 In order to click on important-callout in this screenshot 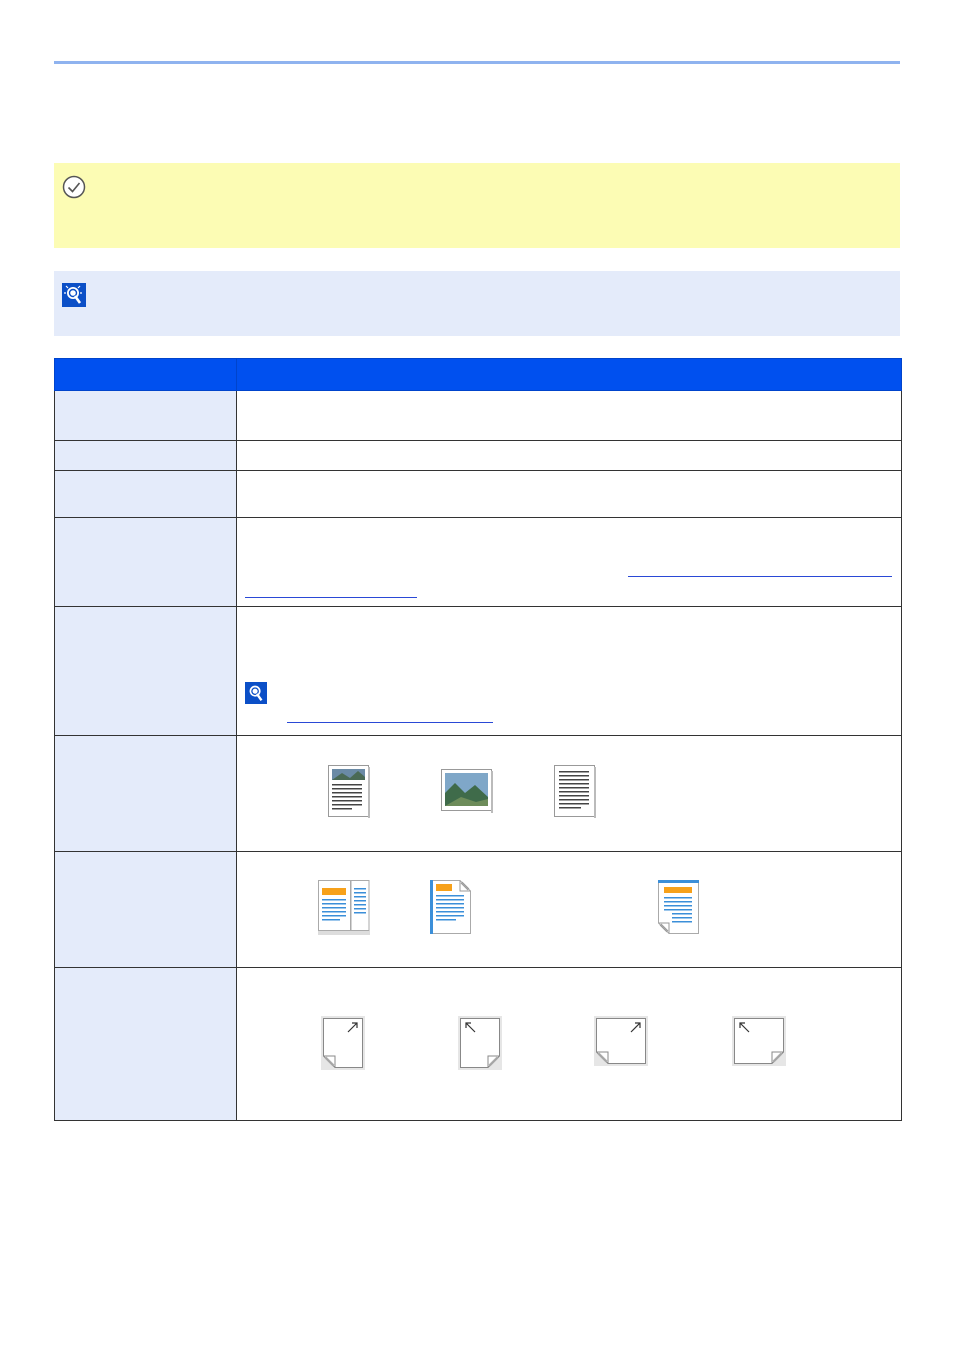, I will do `click(477, 205)`.